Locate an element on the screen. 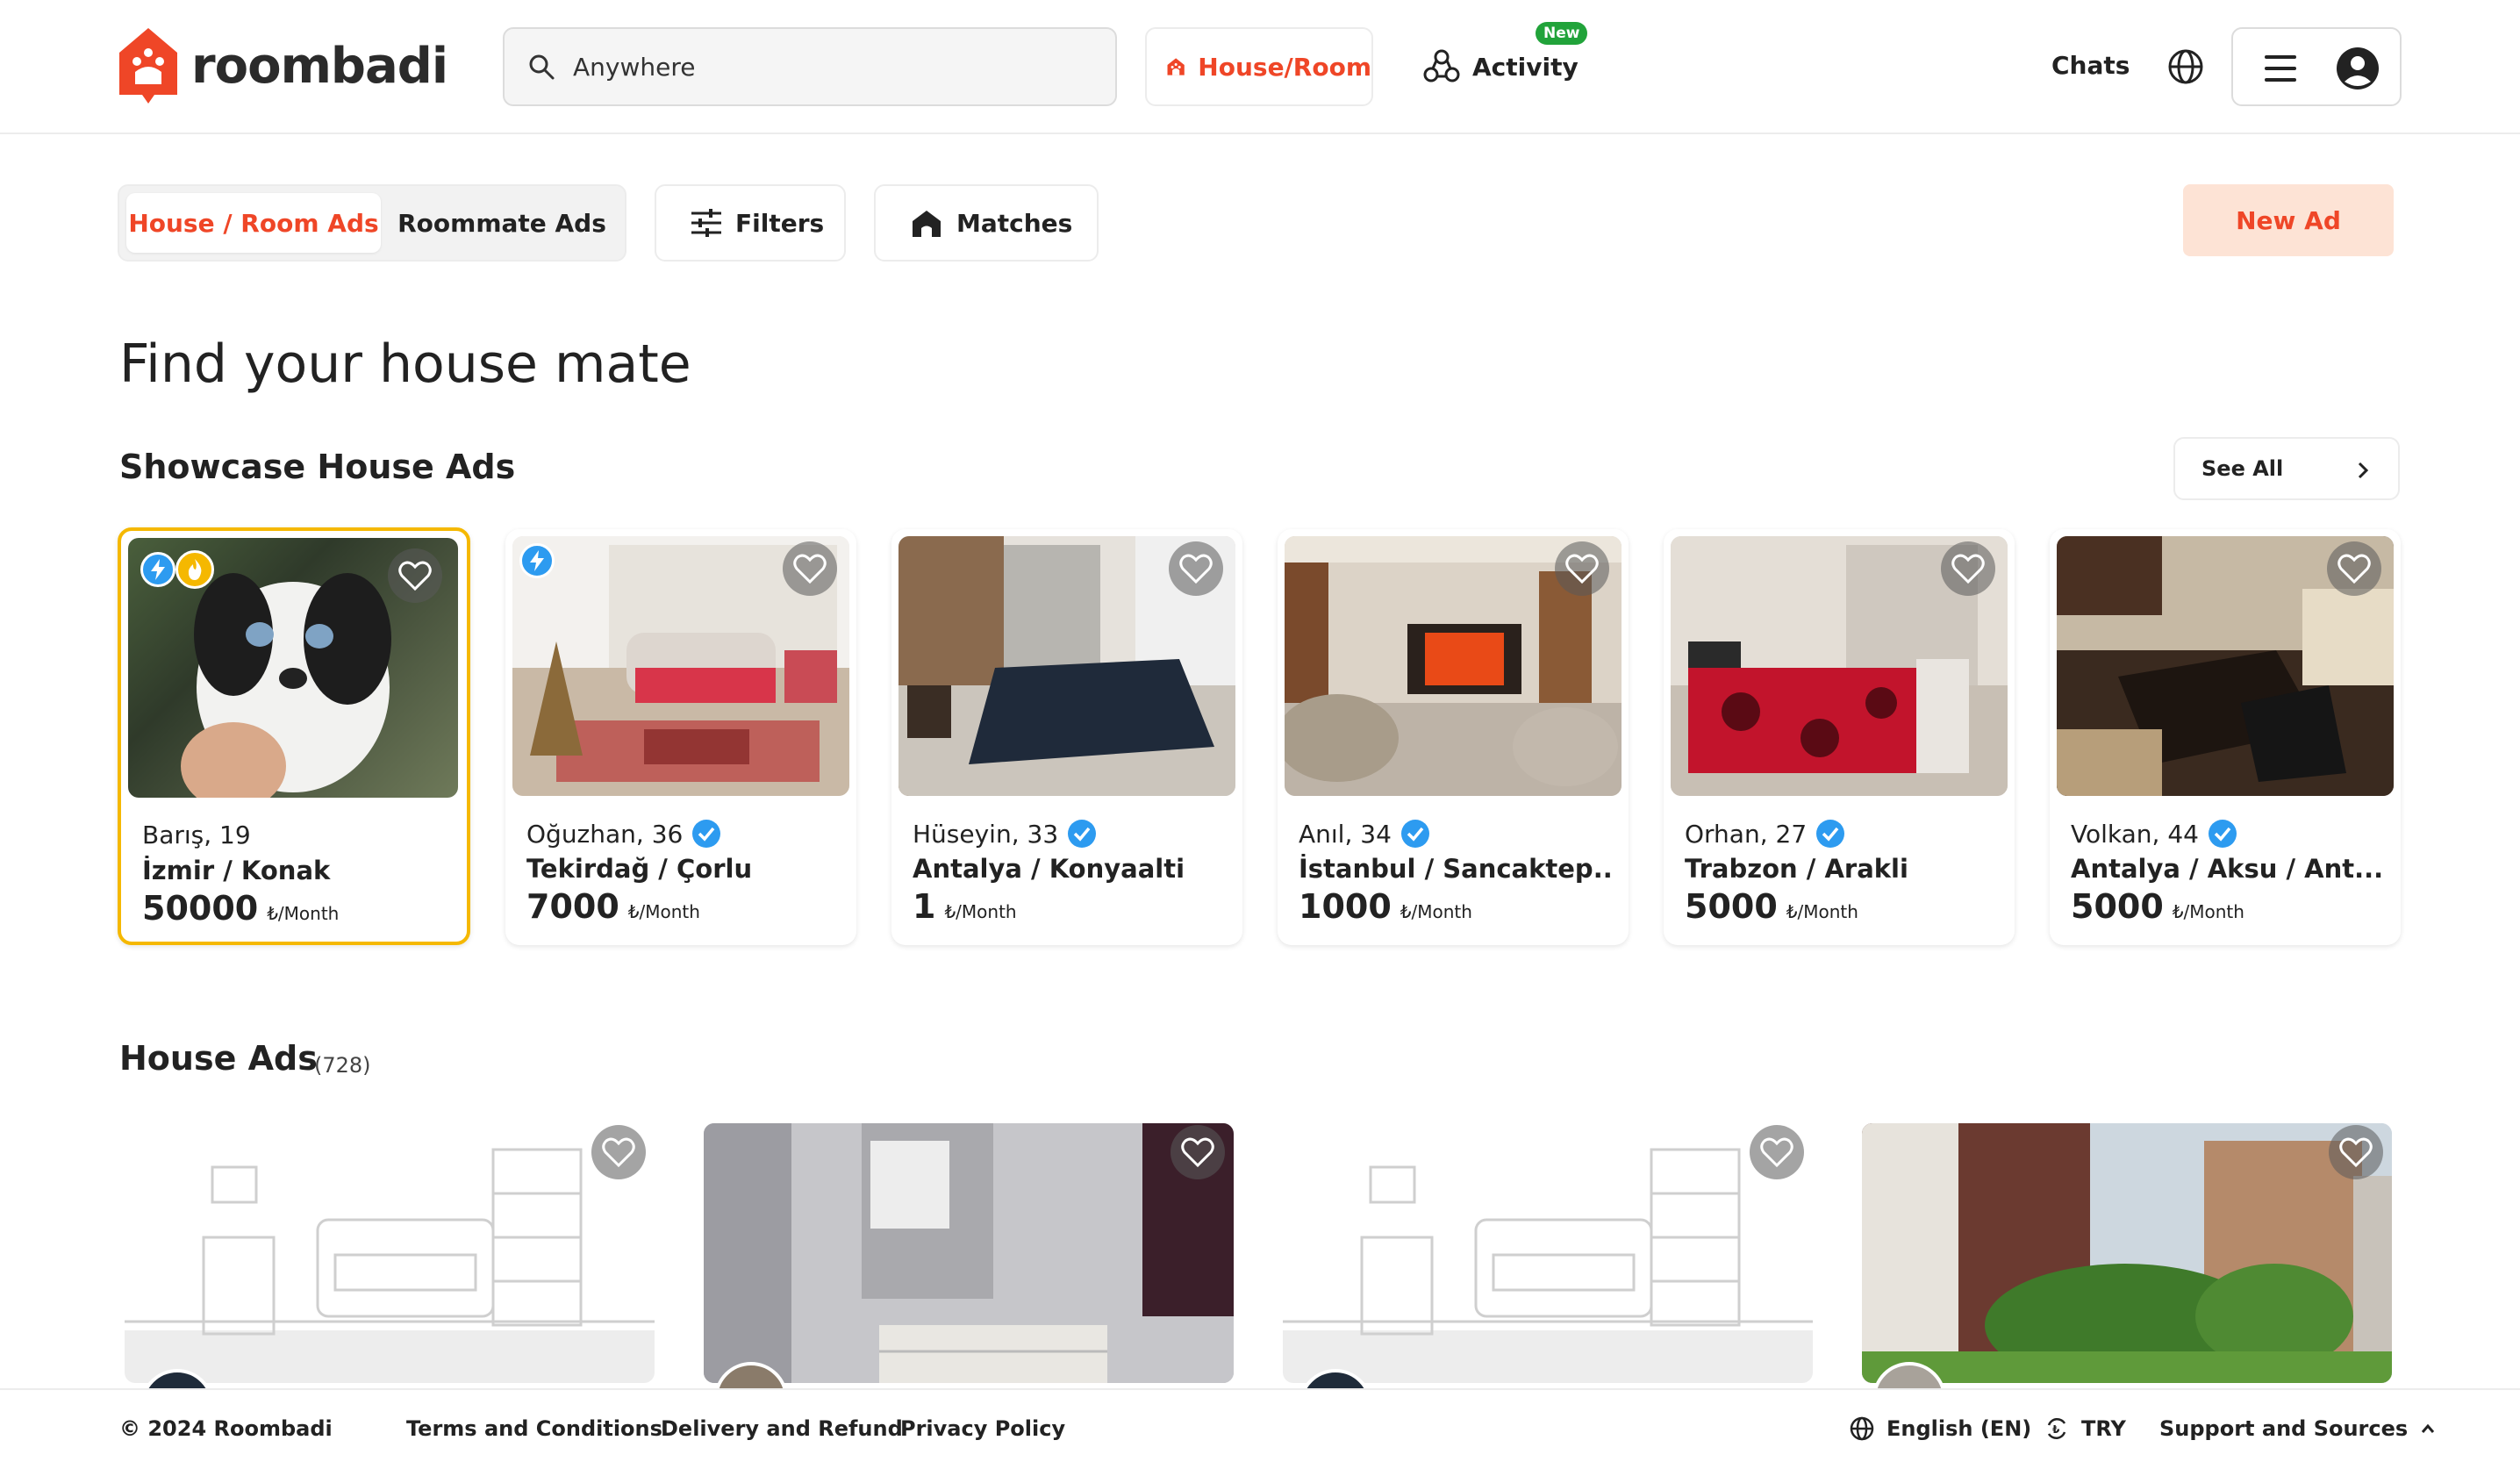 The image size is (2520, 1469). house-icon is located at coordinates (1176, 66).